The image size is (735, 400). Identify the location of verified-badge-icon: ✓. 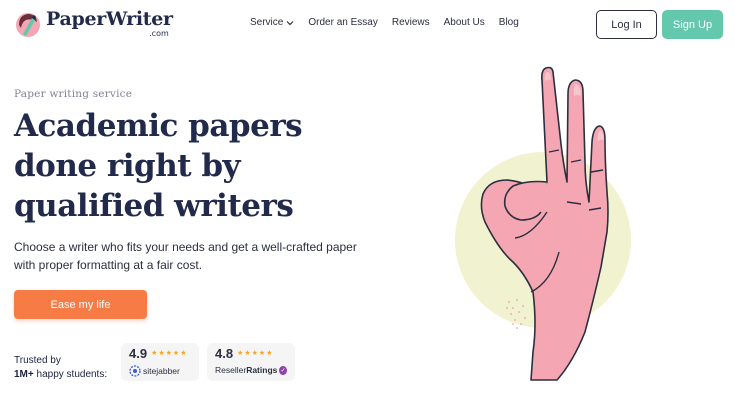
(283, 370).